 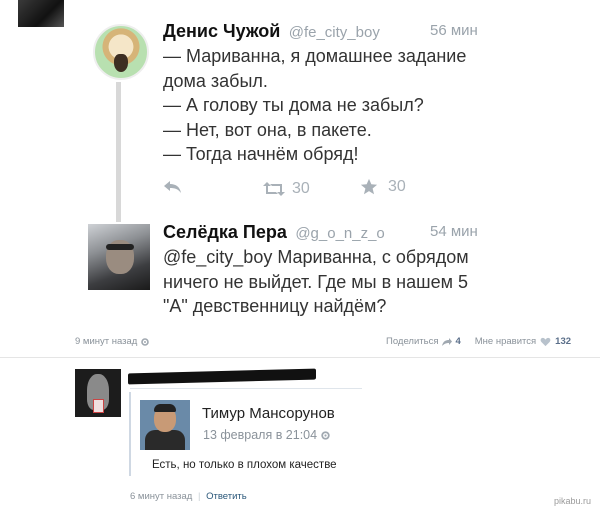 I want to click on reply-avatar, so click(x=165, y=425).